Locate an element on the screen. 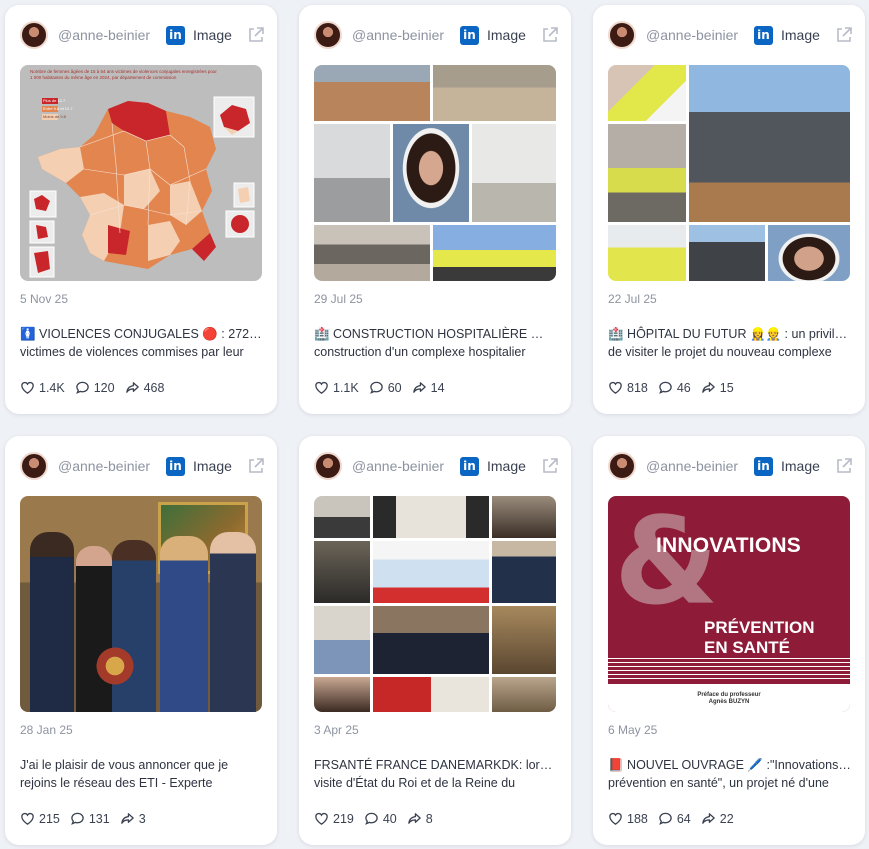  reposts-stat: 15 is located at coordinates (717, 387).